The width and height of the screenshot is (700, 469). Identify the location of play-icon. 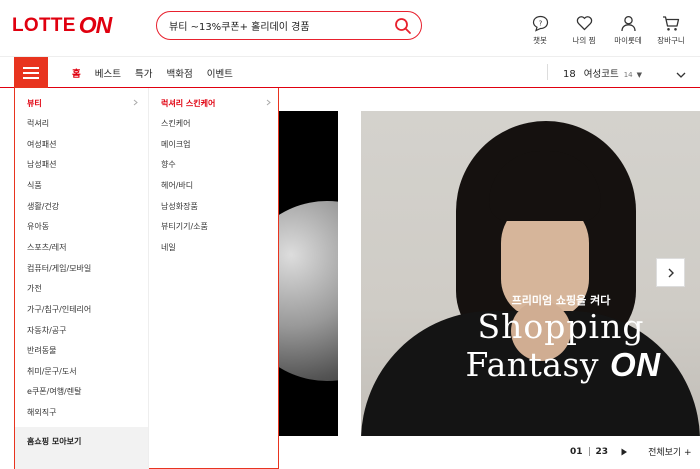
(624, 452).